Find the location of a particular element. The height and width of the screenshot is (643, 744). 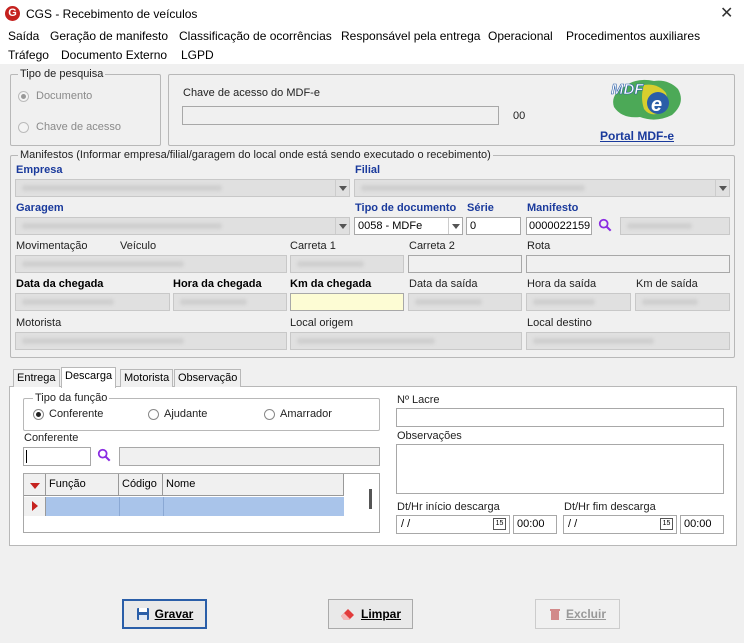

text-cursor is located at coordinates (26, 456).